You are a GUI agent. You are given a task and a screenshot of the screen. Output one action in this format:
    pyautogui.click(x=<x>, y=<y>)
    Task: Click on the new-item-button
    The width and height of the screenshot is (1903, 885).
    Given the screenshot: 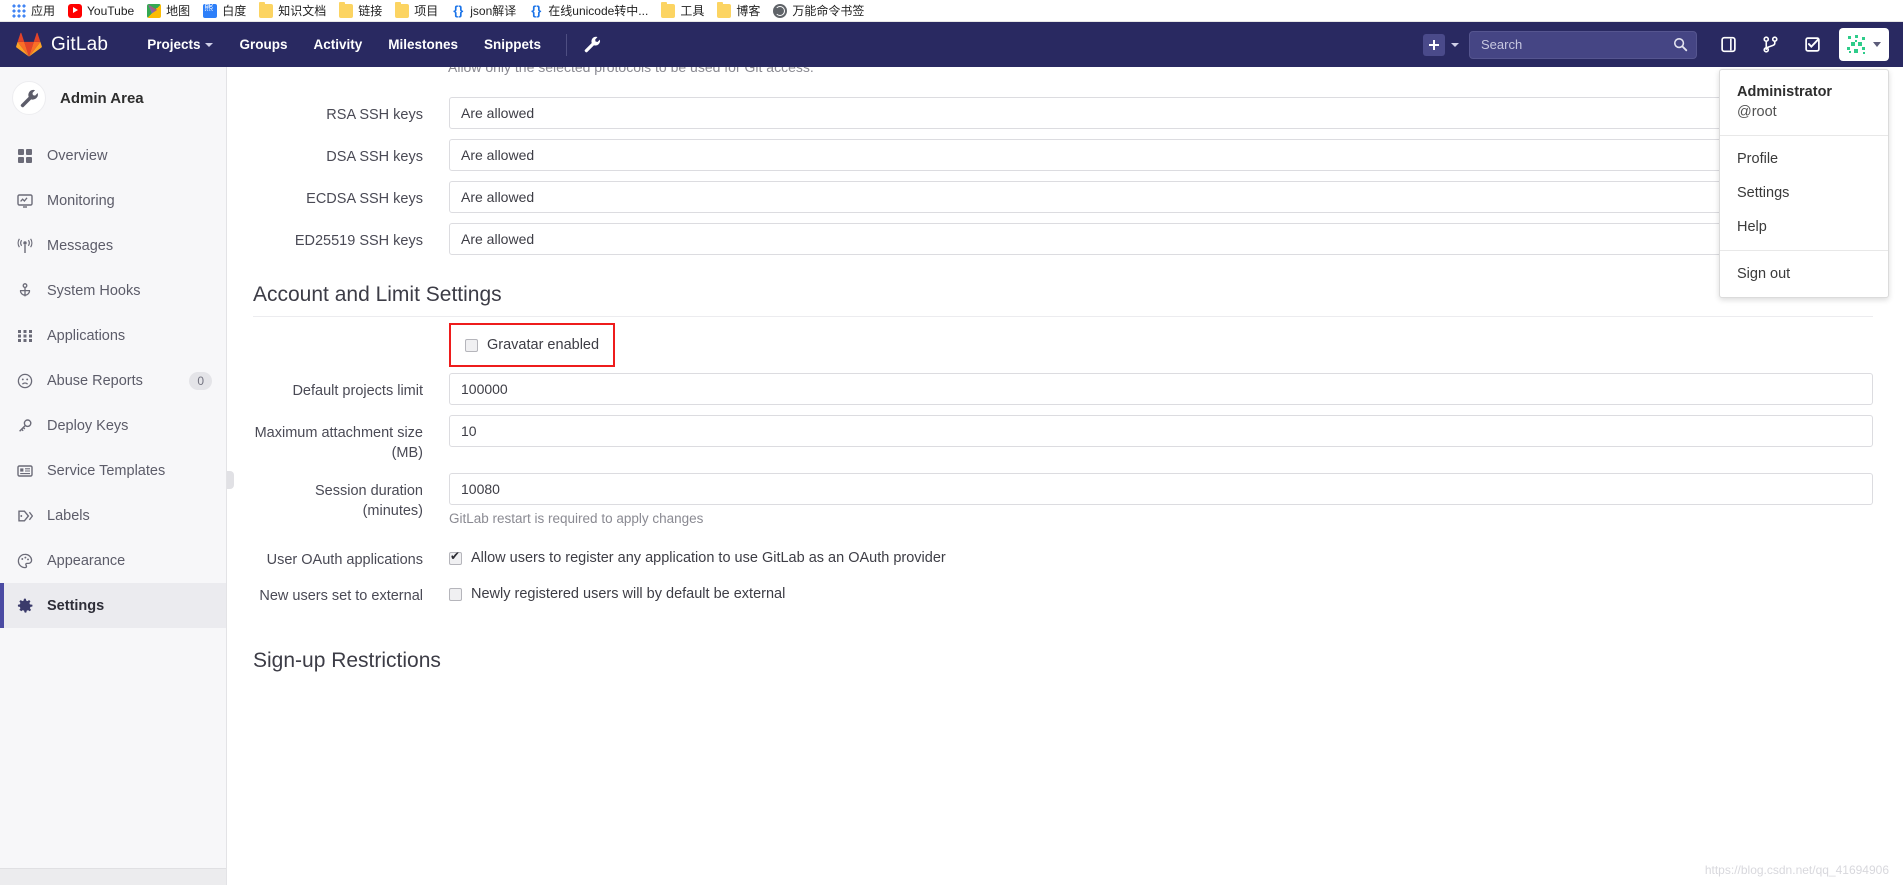 What is the action you would take?
    pyautogui.click(x=1442, y=44)
    